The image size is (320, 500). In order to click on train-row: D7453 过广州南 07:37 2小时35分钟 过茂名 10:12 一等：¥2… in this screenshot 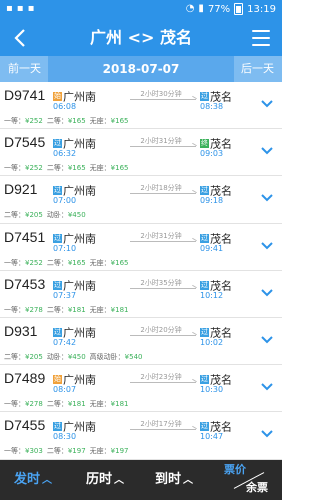, I will do `click(141, 294)`.